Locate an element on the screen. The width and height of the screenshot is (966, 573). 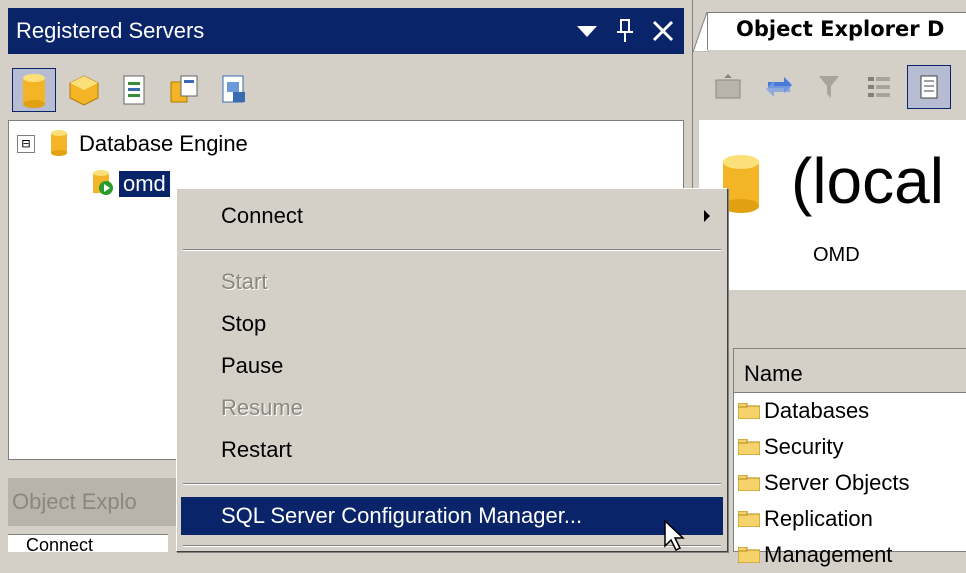
list-item-label: Replication is located at coordinates (818, 518).